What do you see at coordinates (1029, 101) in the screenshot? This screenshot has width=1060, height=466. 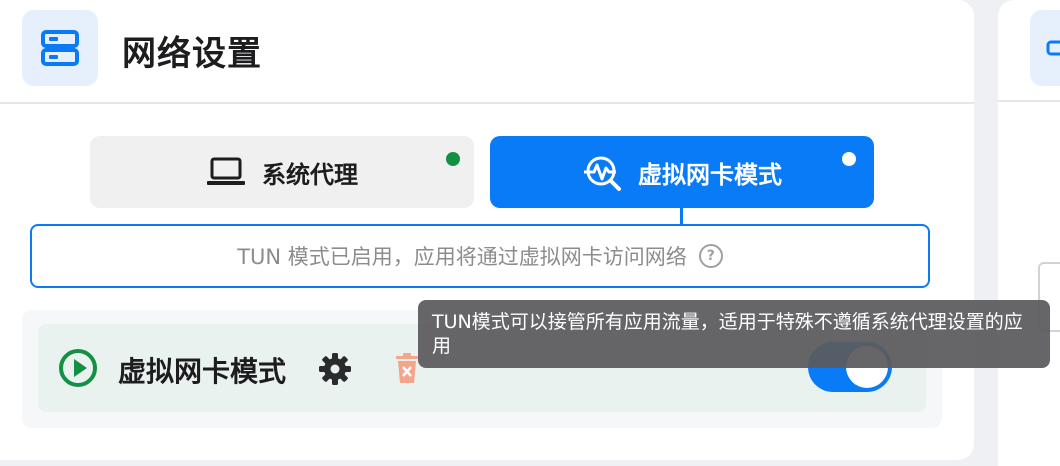 I see `adjacent-card-divider` at bounding box center [1029, 101].